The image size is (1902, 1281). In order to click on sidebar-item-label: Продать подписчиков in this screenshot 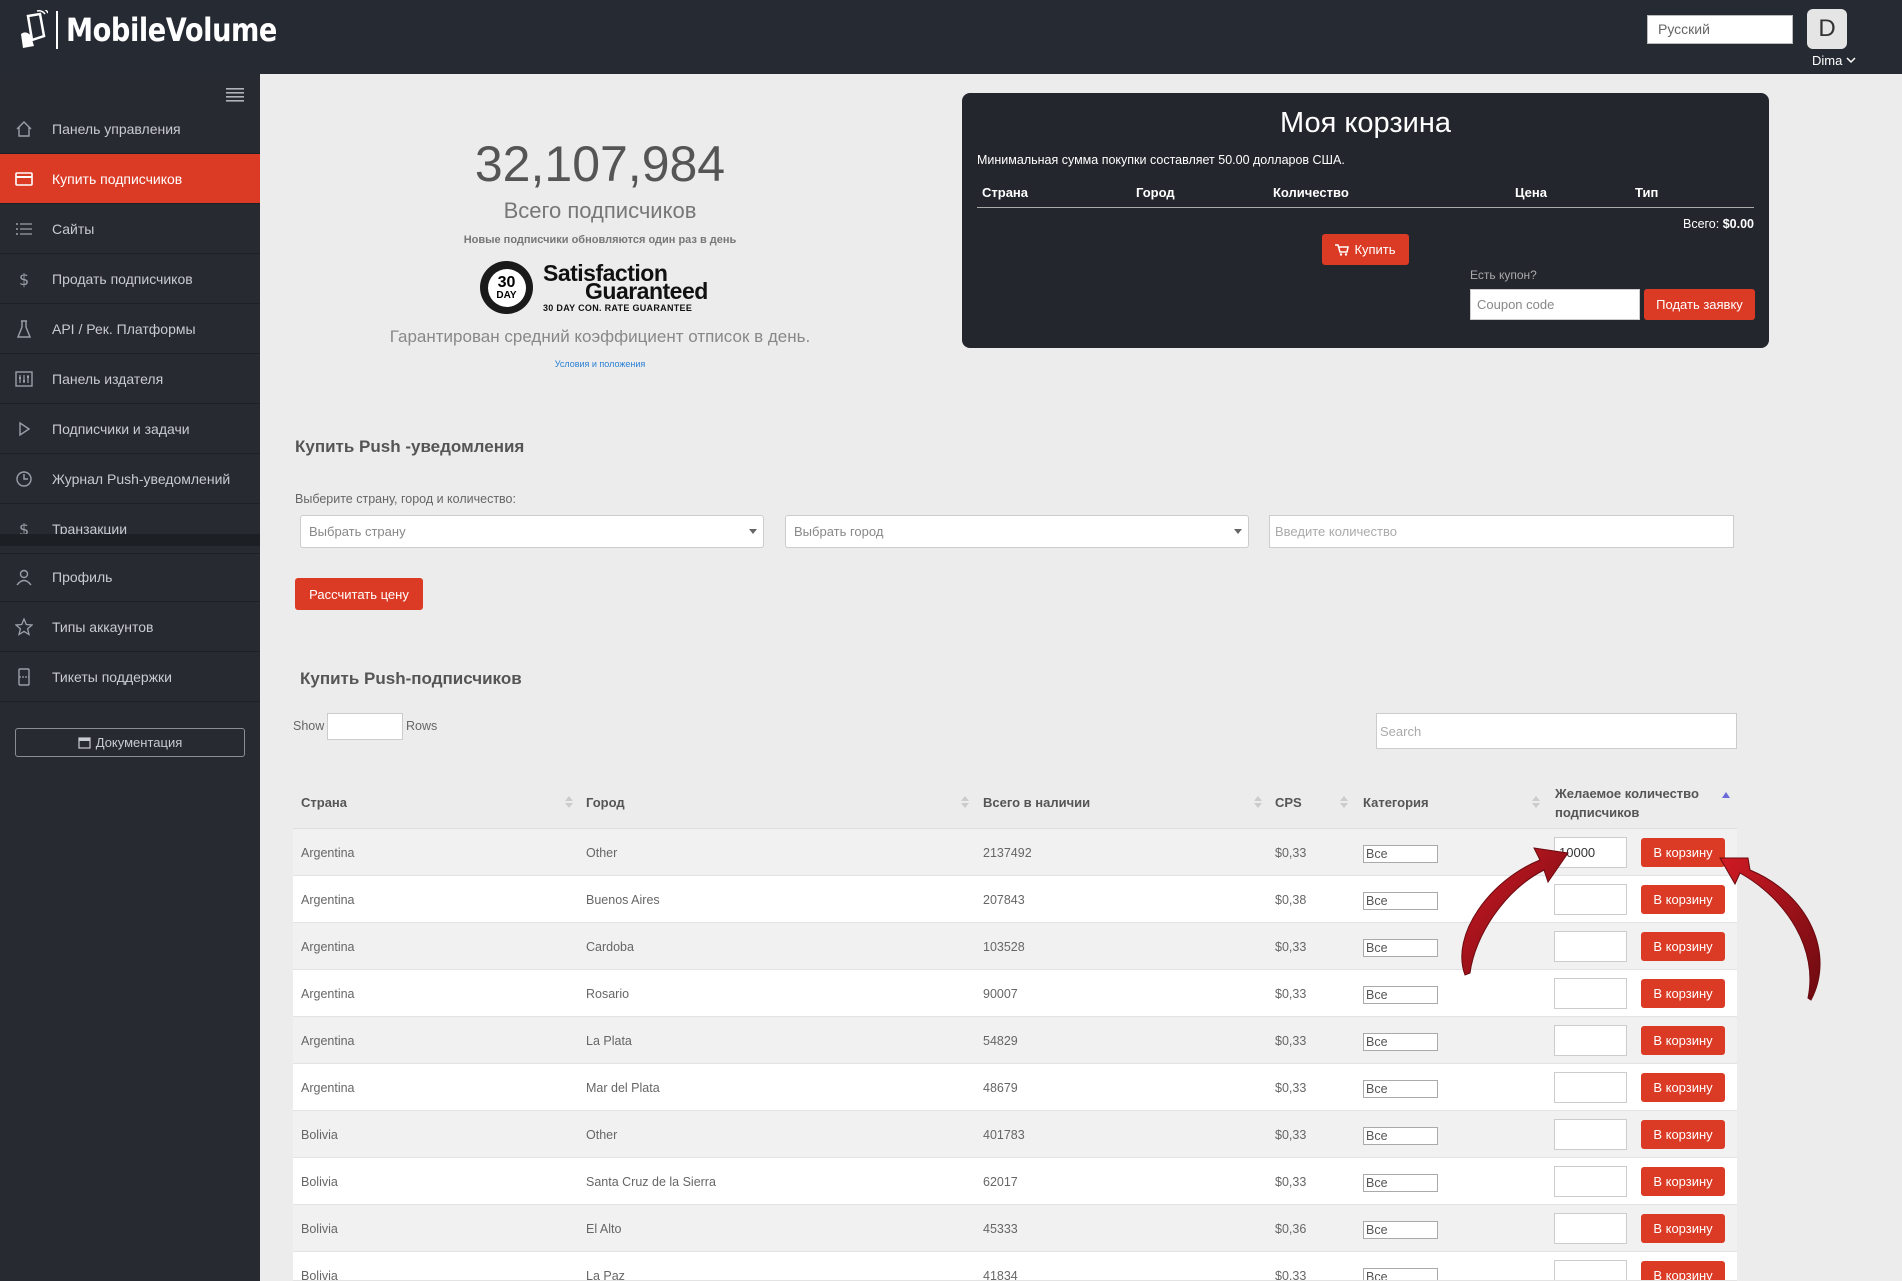, I will do `click(122, 278)`.